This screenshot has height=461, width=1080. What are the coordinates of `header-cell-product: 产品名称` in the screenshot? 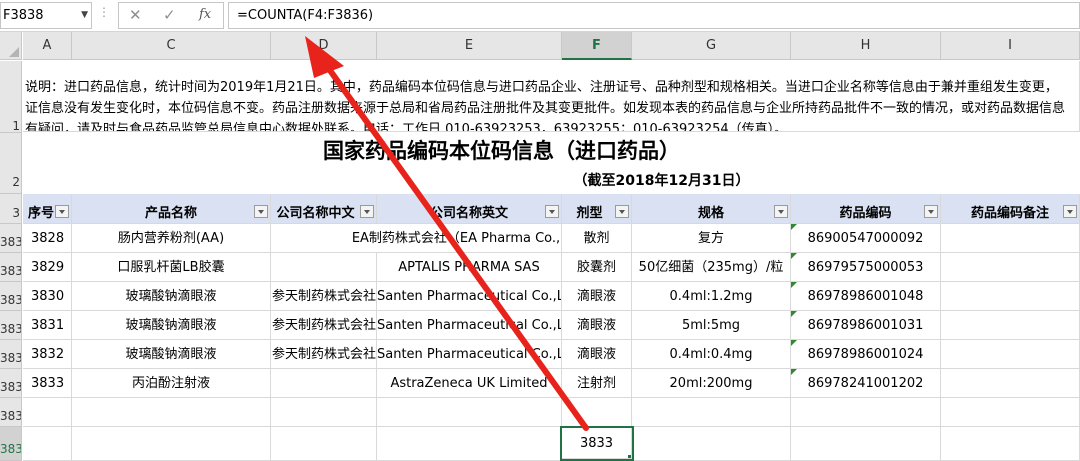 It's located at (171, 209).